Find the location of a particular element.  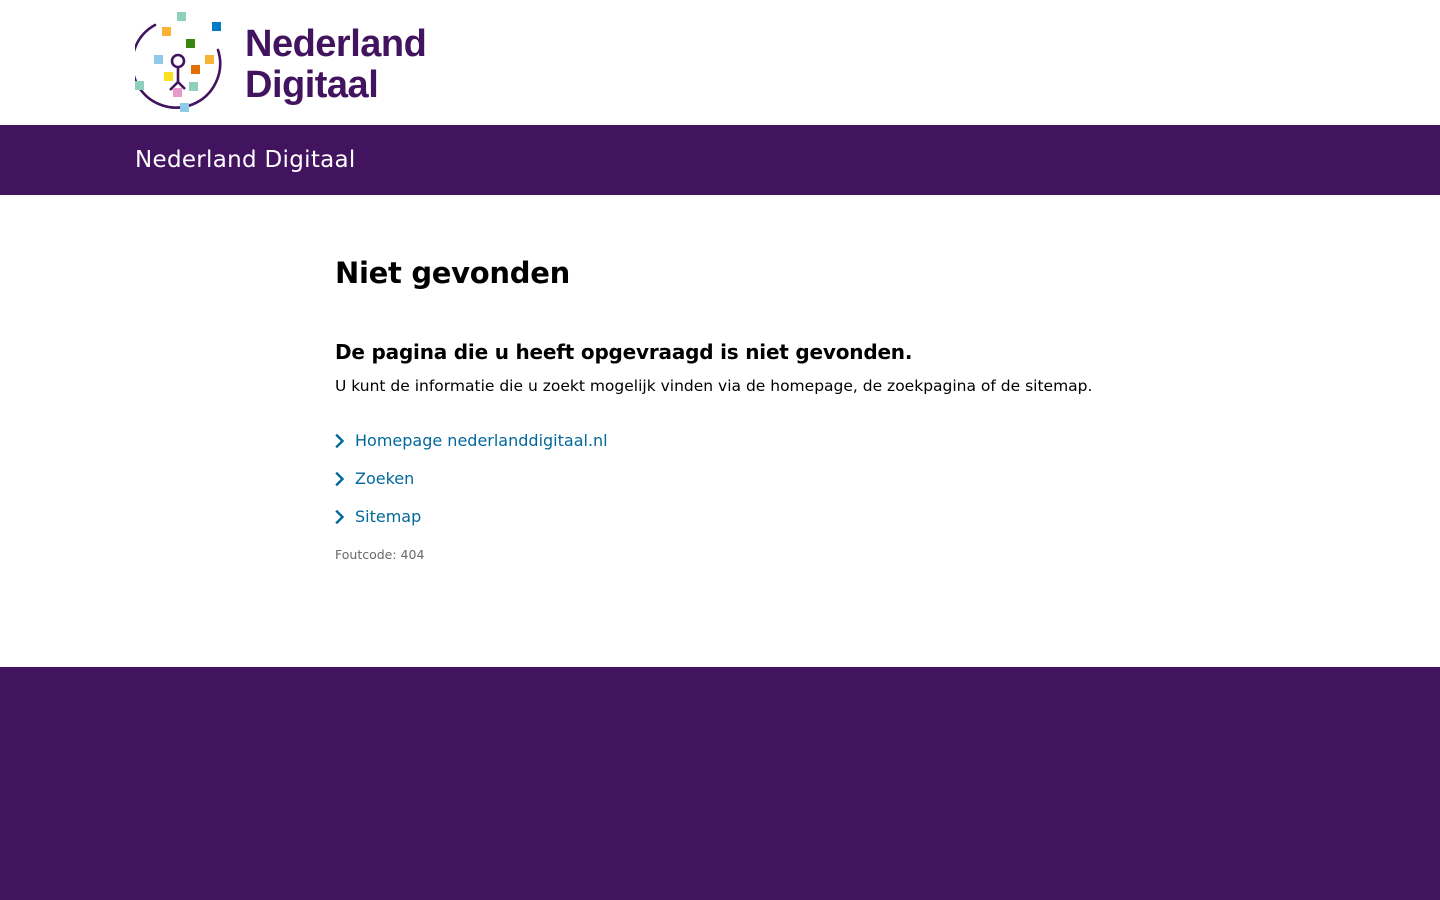

error-code: Foutcode: 404 is located at coordinates (380, 554).